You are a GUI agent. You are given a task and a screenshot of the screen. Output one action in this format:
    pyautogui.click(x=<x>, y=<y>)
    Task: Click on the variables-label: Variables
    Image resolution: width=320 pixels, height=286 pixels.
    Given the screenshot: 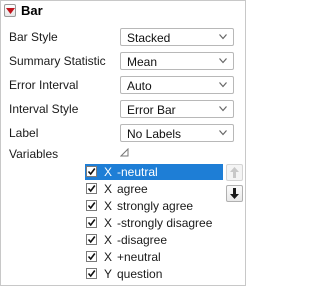 What is the action you would take?
    pyautogui.click(x=34, y=154)
    